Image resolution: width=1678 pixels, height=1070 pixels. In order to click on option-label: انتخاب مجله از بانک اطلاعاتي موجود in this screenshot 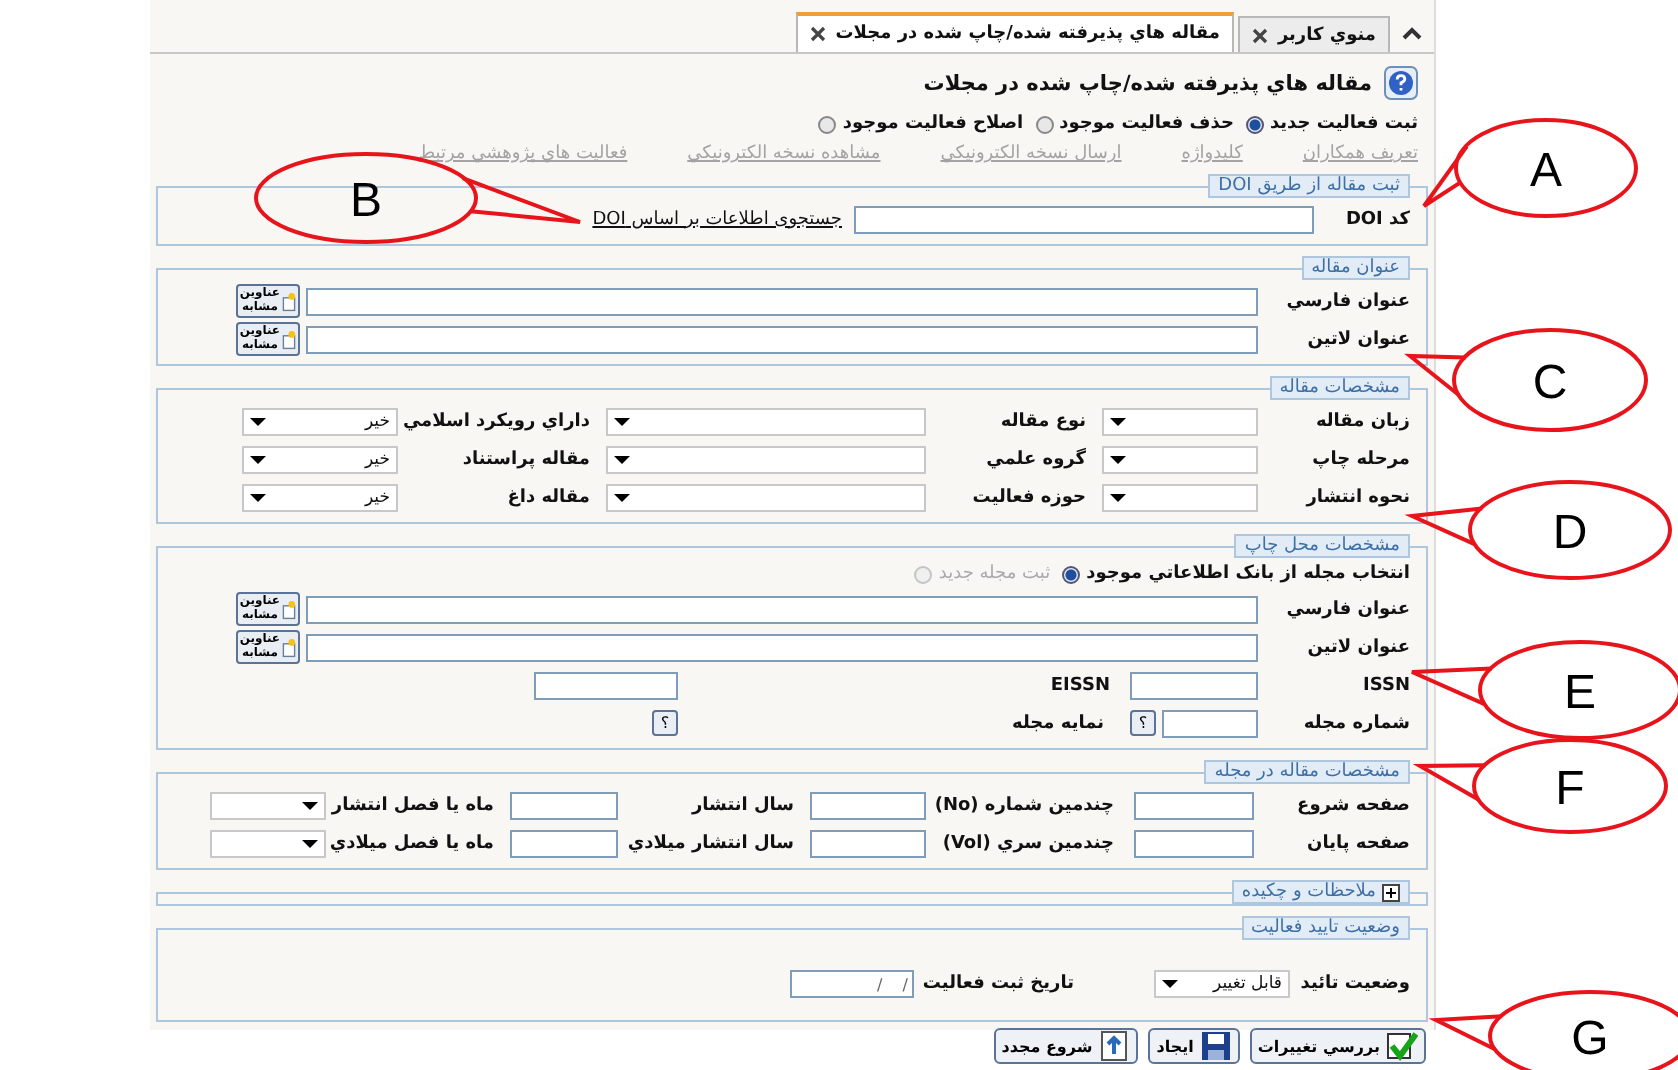, I will do `click(1248, 574)`.